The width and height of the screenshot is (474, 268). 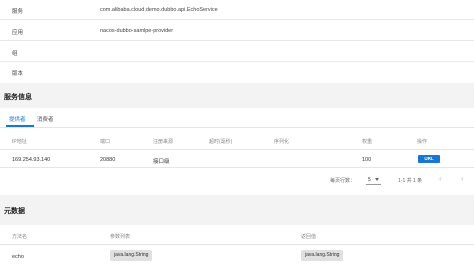 What do you see at coordinates (14, 211) in the screenshot?
I see `metadata-title: 元数据` at bounding box center [14, 211].